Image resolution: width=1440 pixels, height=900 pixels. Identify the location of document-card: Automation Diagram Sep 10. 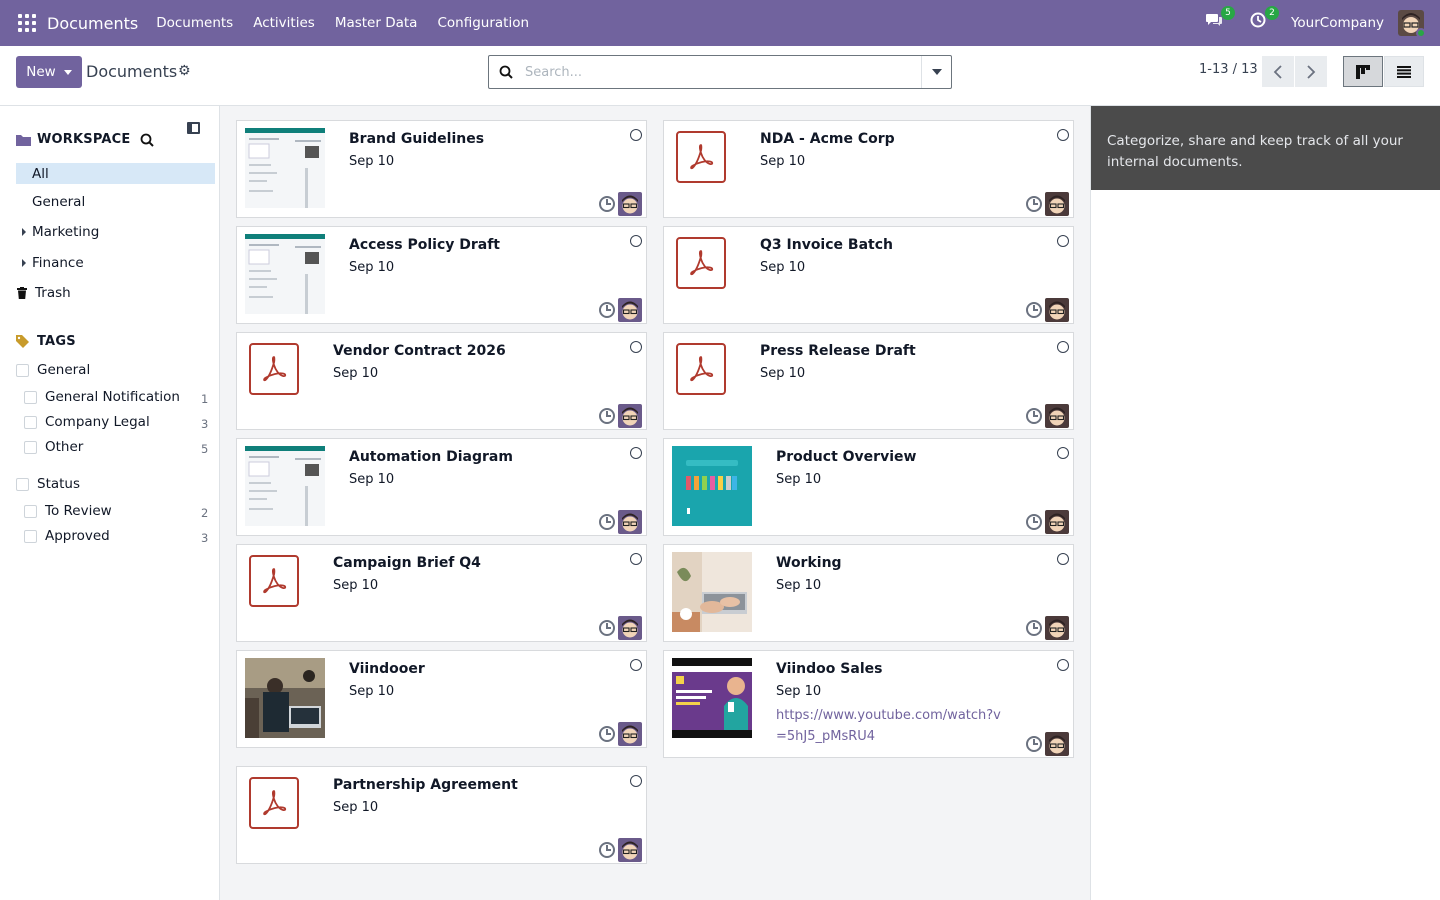
(441, 487).